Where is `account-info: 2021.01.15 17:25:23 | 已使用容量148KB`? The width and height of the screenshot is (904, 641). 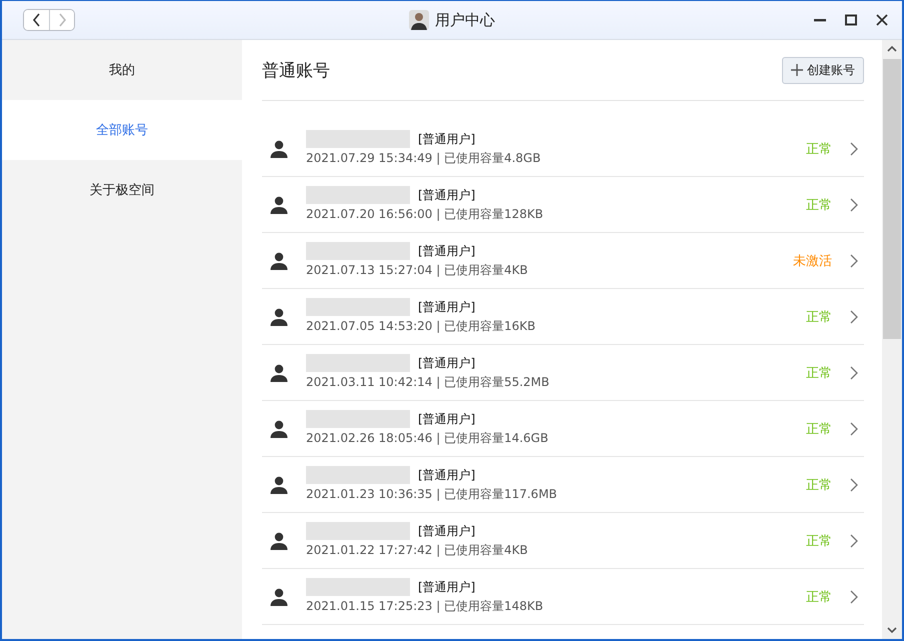 account-info: 2021.01.15 17:25:23 | 已使用容量148KB is located at coordinates (425, 606).